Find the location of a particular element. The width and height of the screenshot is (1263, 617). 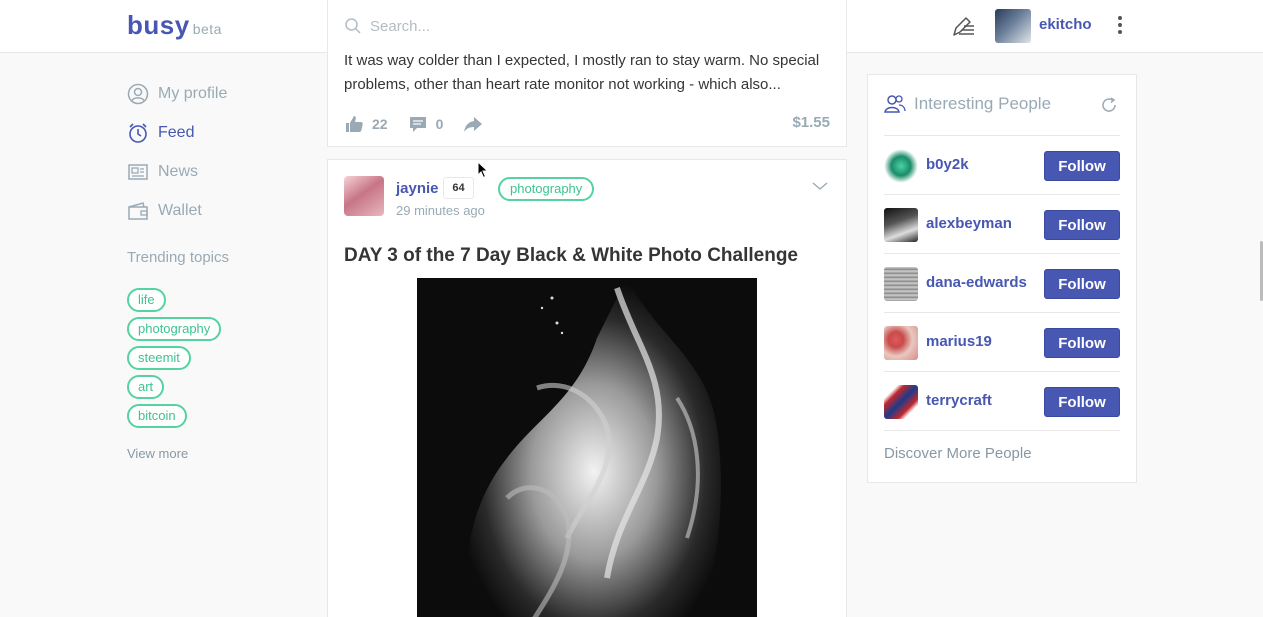

topic-tag-steemit: steemit is located at coordinates (159, 358).